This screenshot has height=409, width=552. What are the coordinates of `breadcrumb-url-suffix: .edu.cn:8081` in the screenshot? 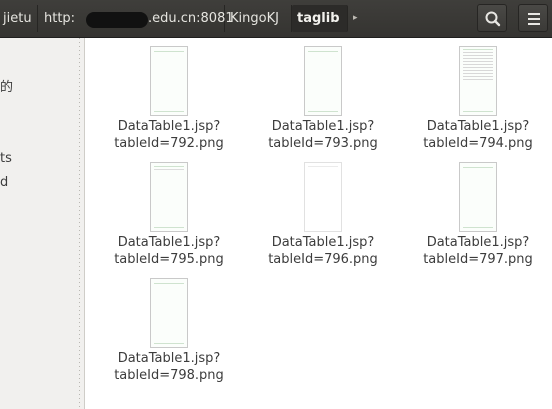 It's located at (191, 18).